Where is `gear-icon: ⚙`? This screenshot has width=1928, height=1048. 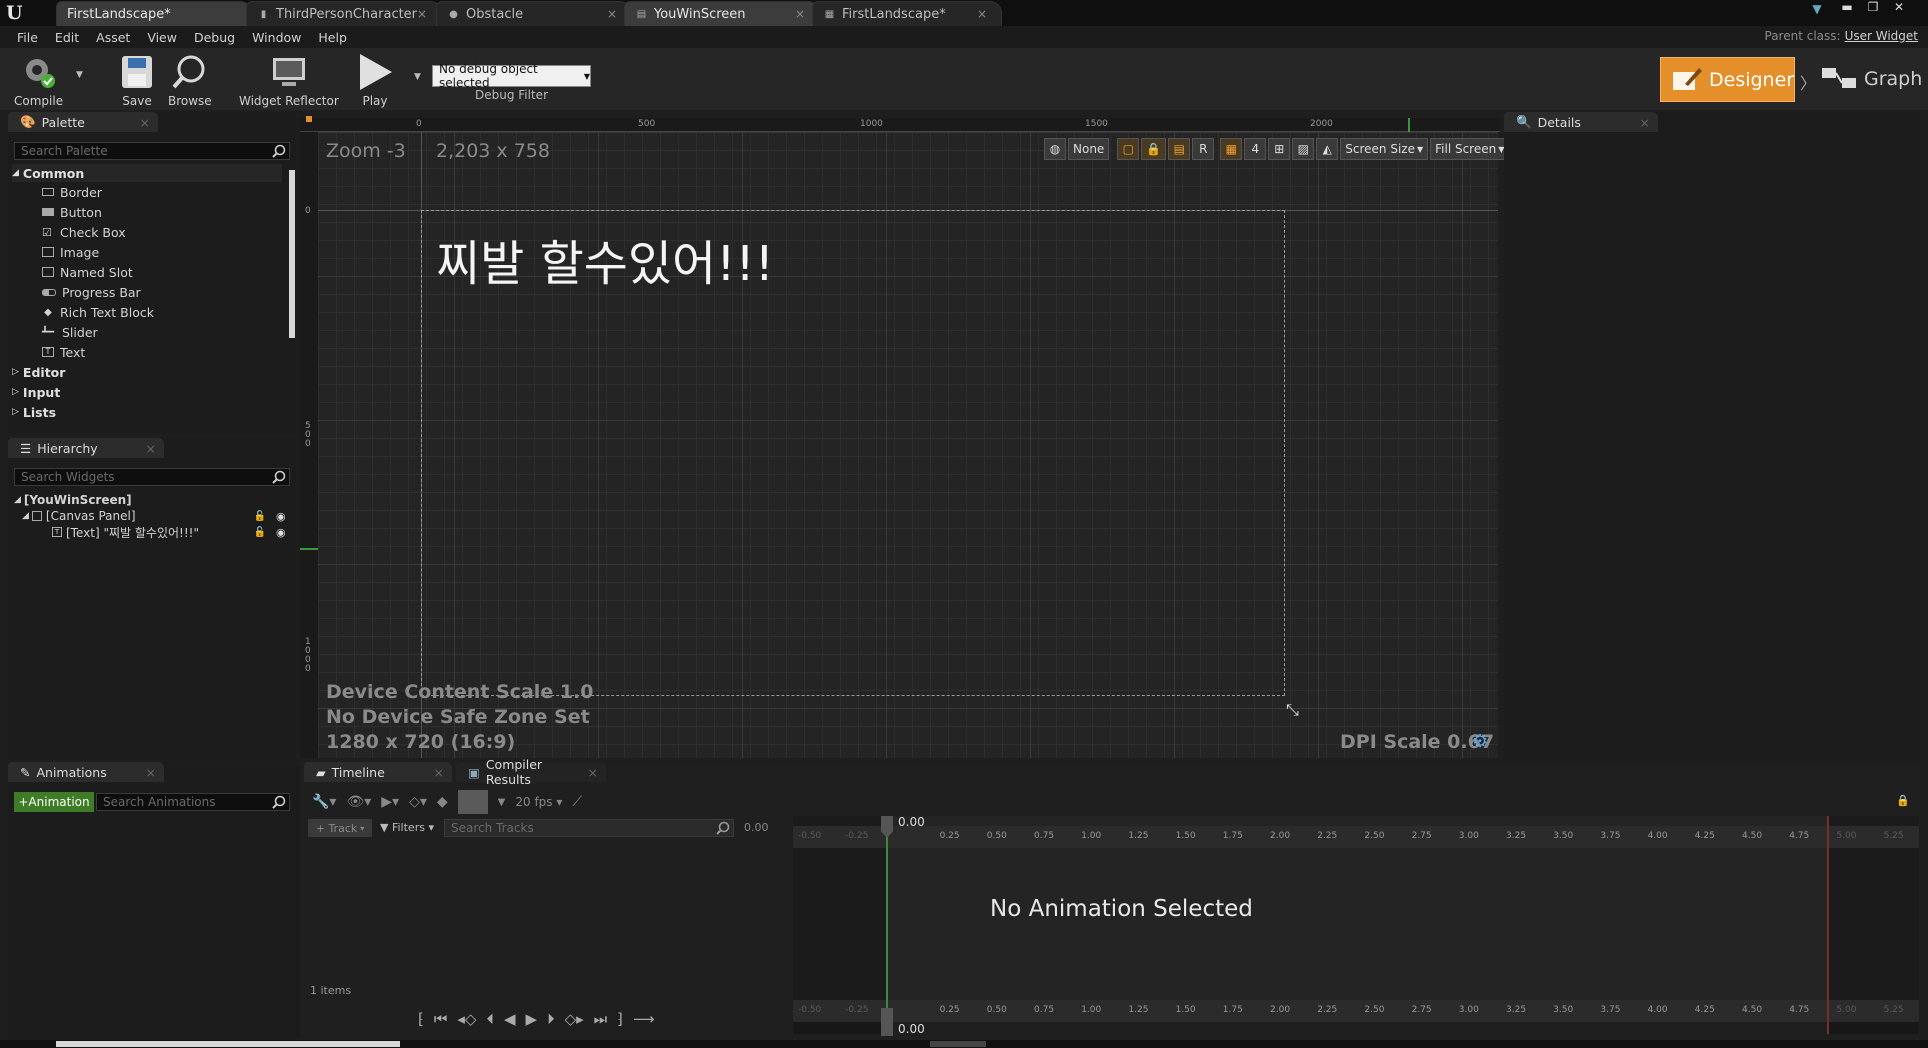 gear-icon: ⚙ is located at coordinates (1480, 741).